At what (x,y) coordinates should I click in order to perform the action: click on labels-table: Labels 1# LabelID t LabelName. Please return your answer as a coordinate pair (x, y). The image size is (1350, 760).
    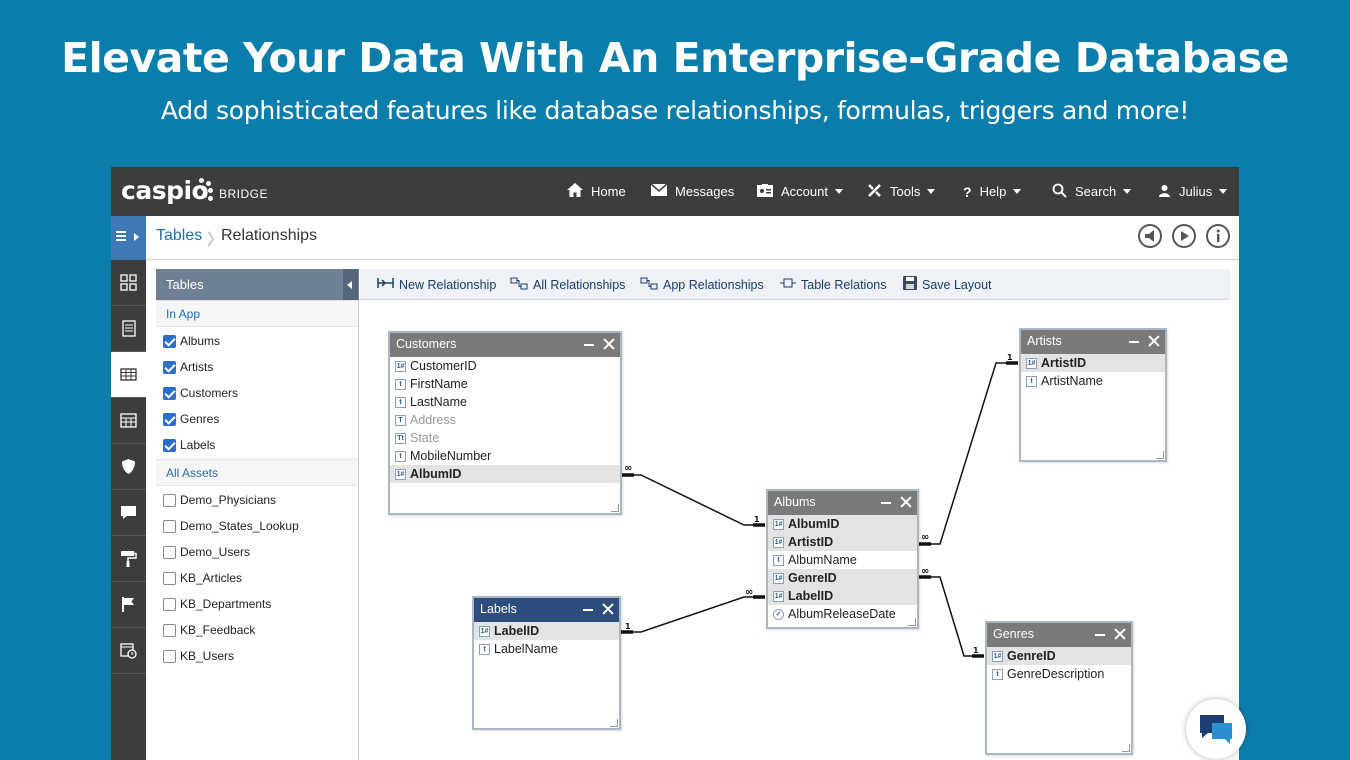
    Looking at the image, I should click on (546, 663).